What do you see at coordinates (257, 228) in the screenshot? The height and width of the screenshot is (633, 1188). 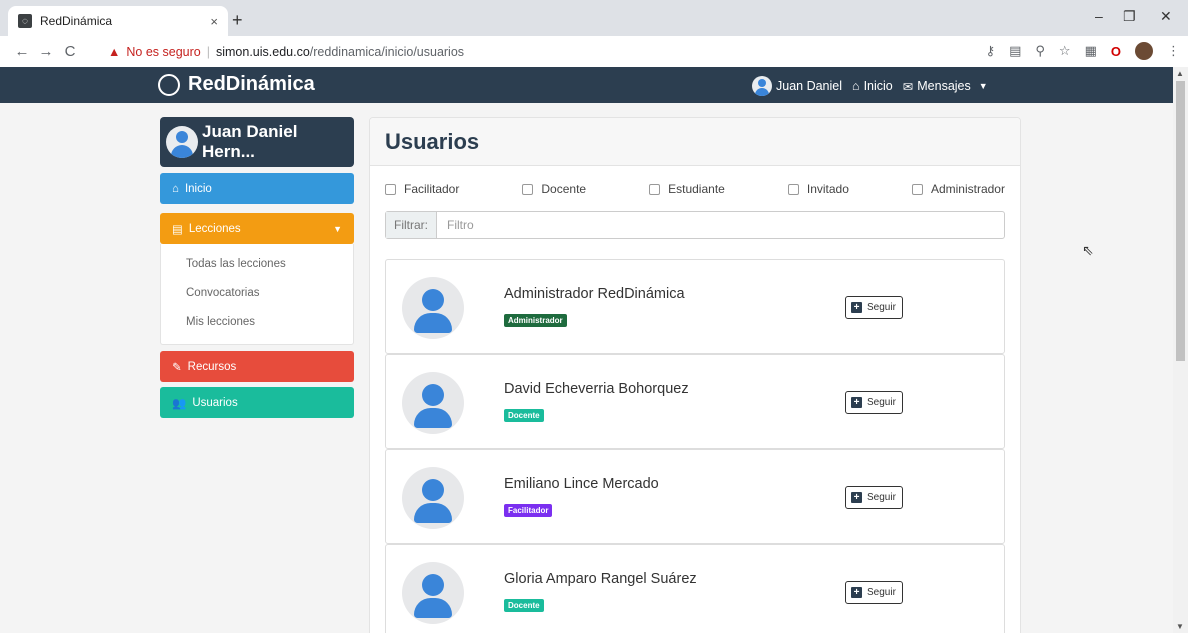 I see `sidebar-item-lecciones: ▤ Lecciones ▼` at bounding box center [257, 228].